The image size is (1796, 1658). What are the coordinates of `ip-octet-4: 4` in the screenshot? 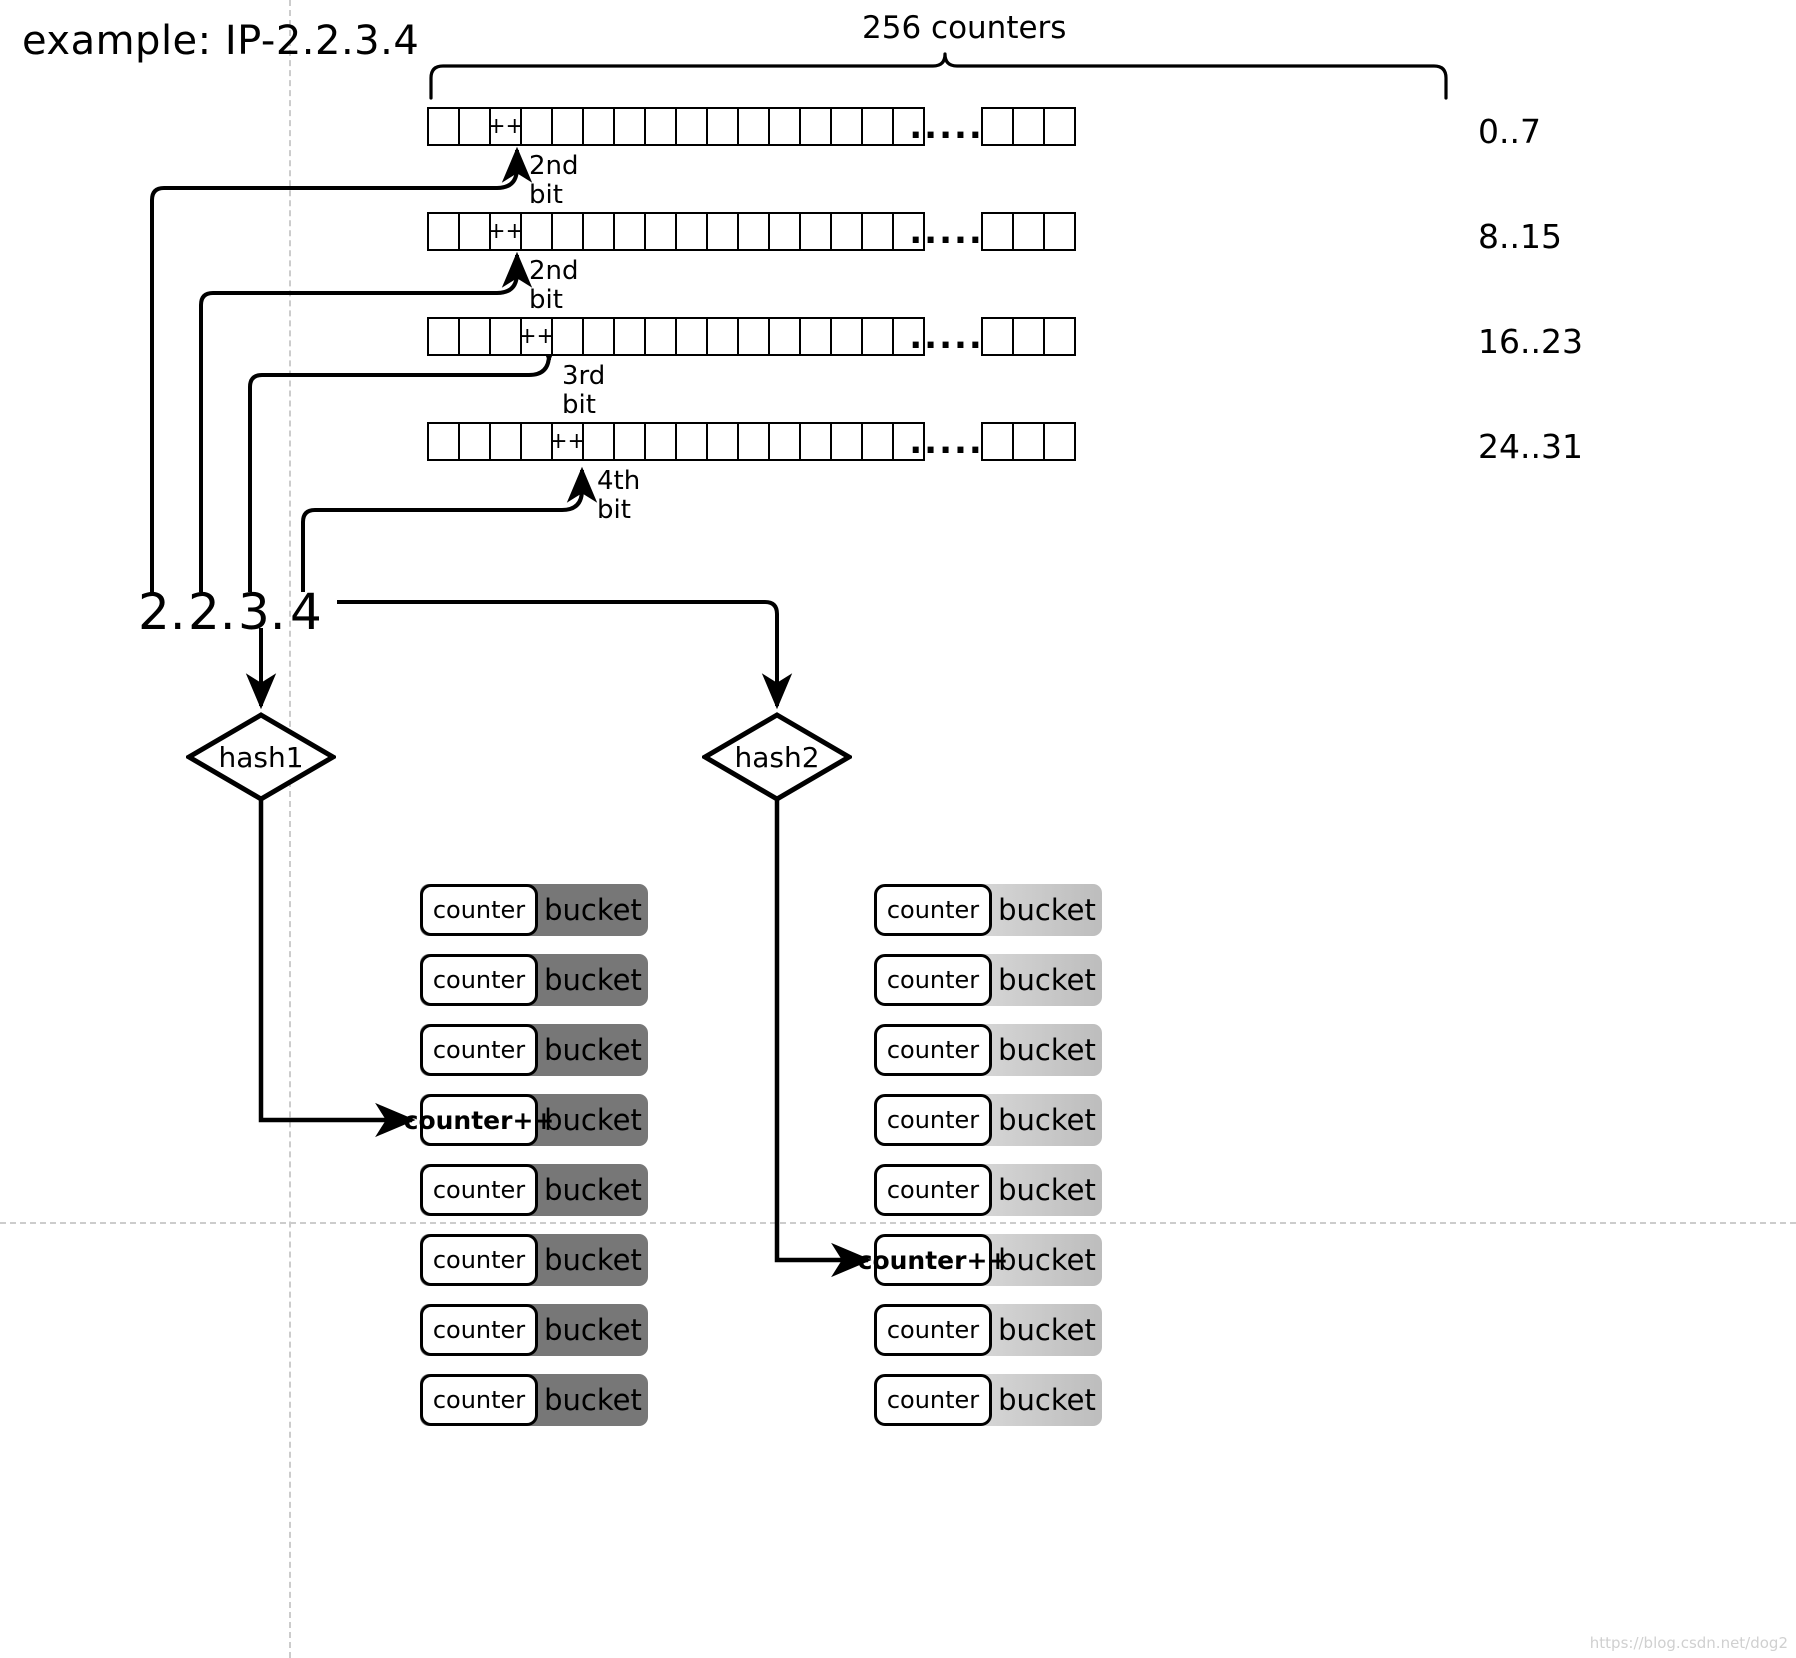 It's located at (306, 612).